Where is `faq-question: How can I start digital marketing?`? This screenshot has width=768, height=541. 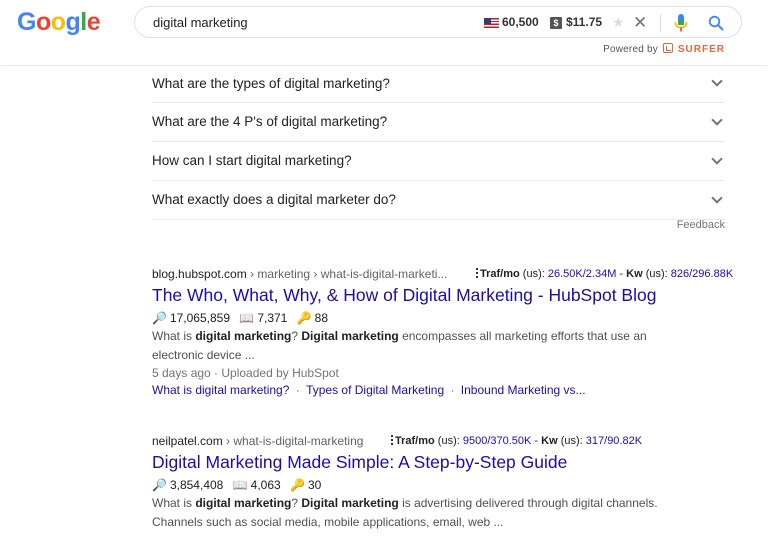 faq-question: How can I start digital marketing? is located at coordinates (252, 160).